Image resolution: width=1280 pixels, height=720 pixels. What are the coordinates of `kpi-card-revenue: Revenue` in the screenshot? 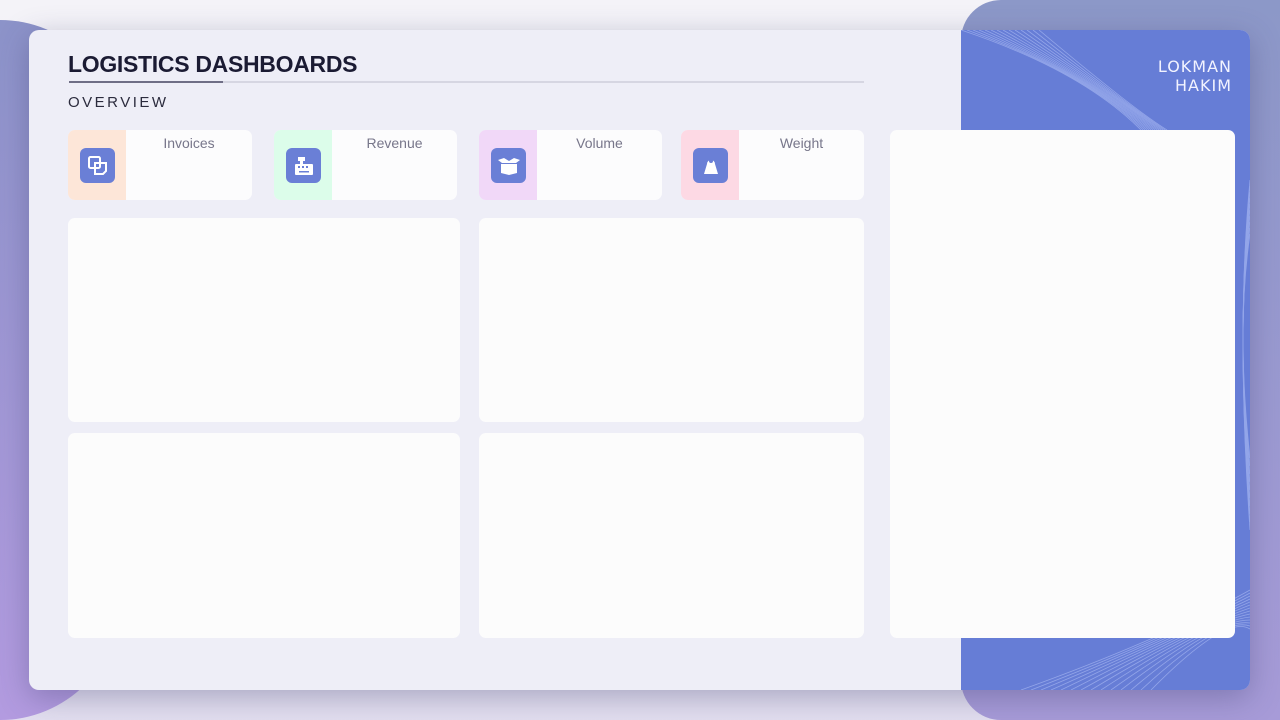 It's located at (365, 165).